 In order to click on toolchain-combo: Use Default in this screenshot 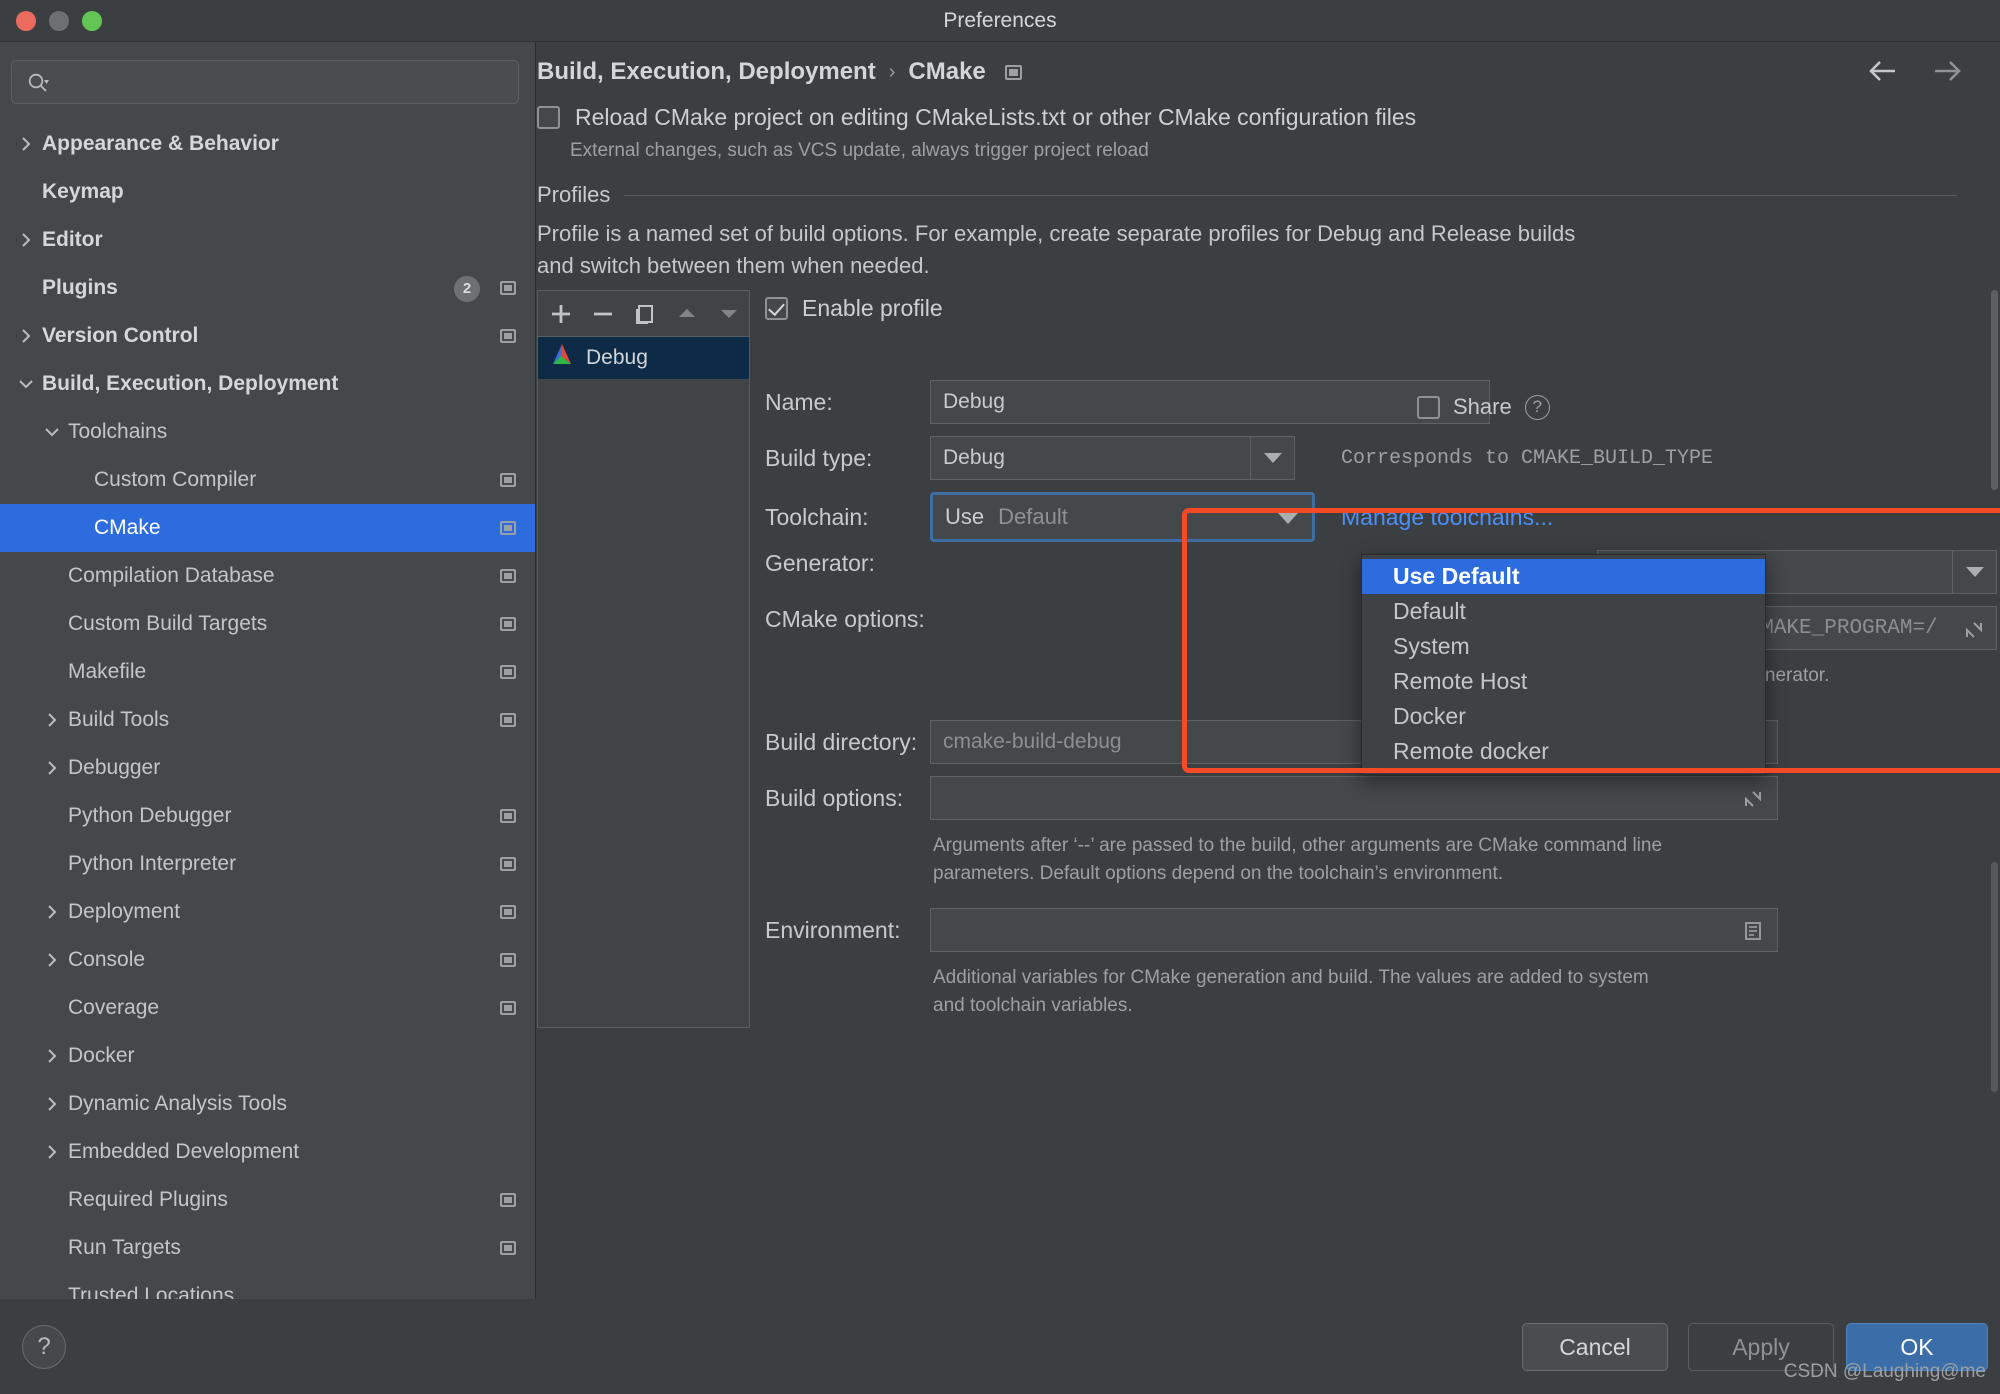, I will do `click(1122, 517)`.